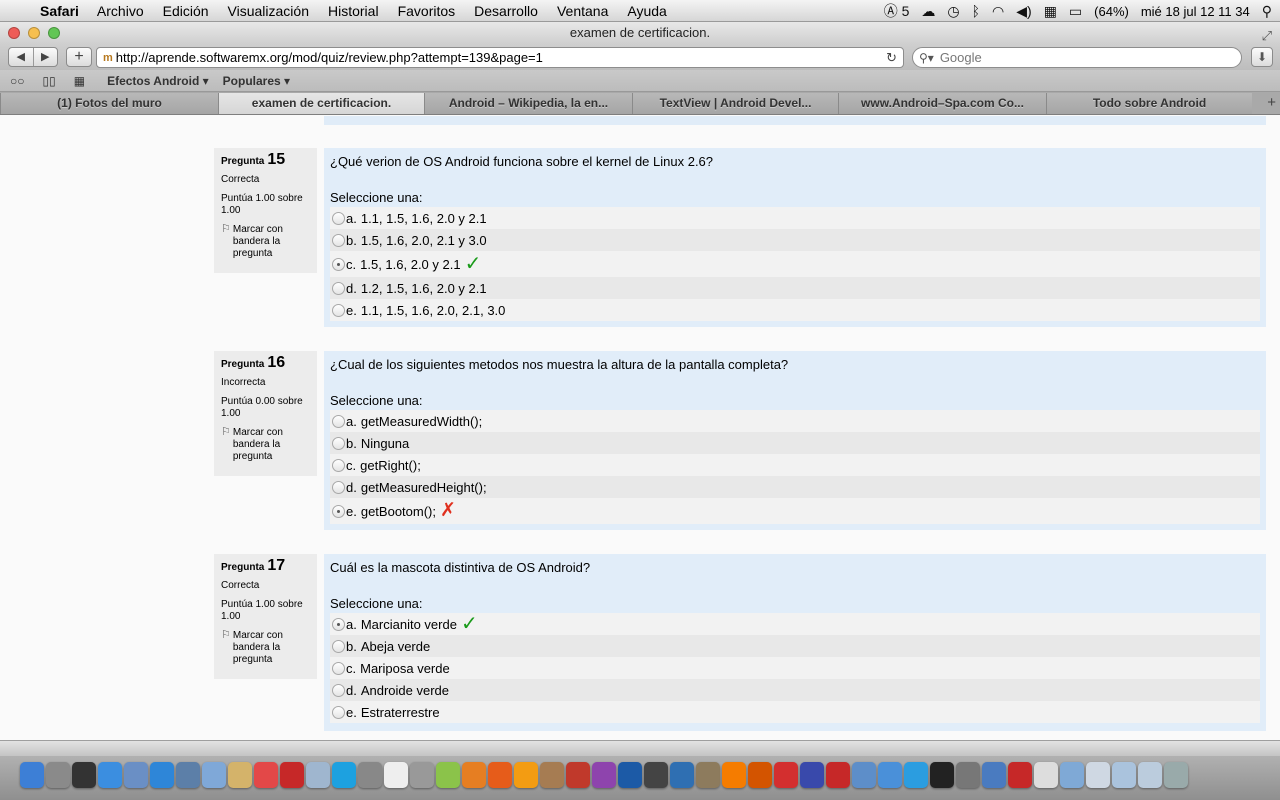  What do you see at coordinates (734, 775) in the screenshot?
I see `vlc-icon` at bounding box center [734, 775].